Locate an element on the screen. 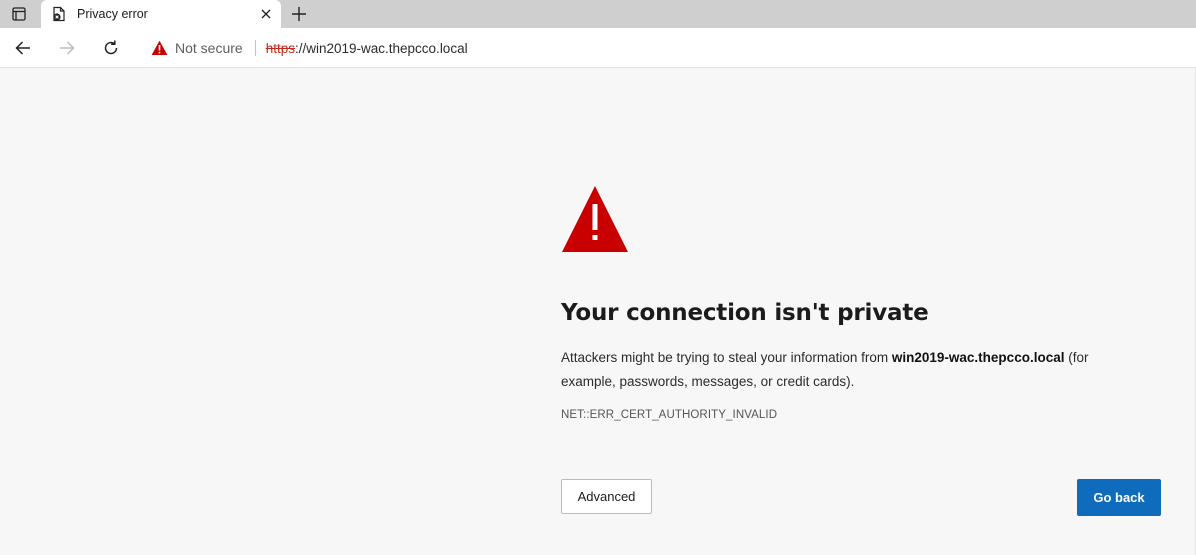  tab-actions-icon is located at coordinates (19, 14).